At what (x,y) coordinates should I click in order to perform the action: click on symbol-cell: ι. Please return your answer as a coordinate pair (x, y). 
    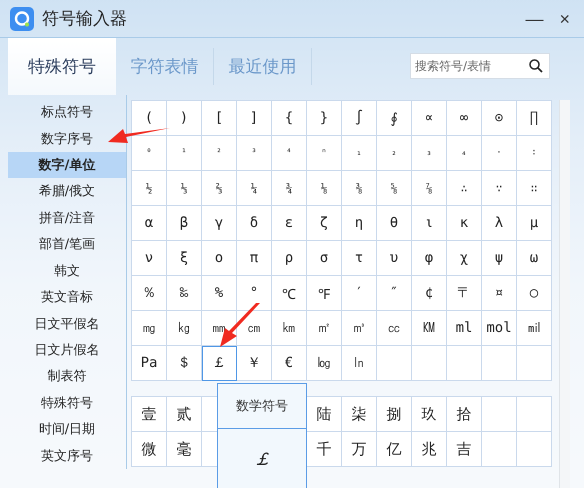
    Looking at the image, I should click on (429, 223).